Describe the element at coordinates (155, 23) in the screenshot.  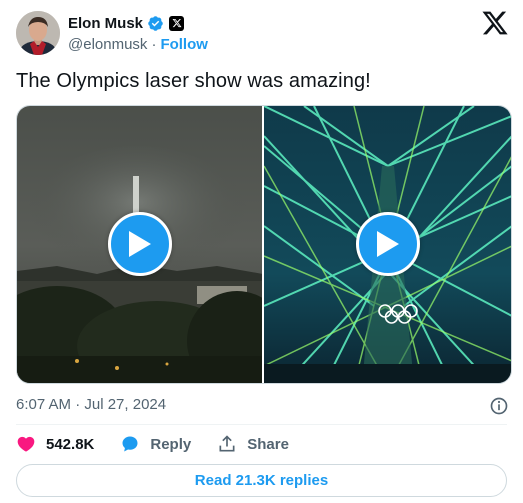
I see `verified-badge-icon` at that location.